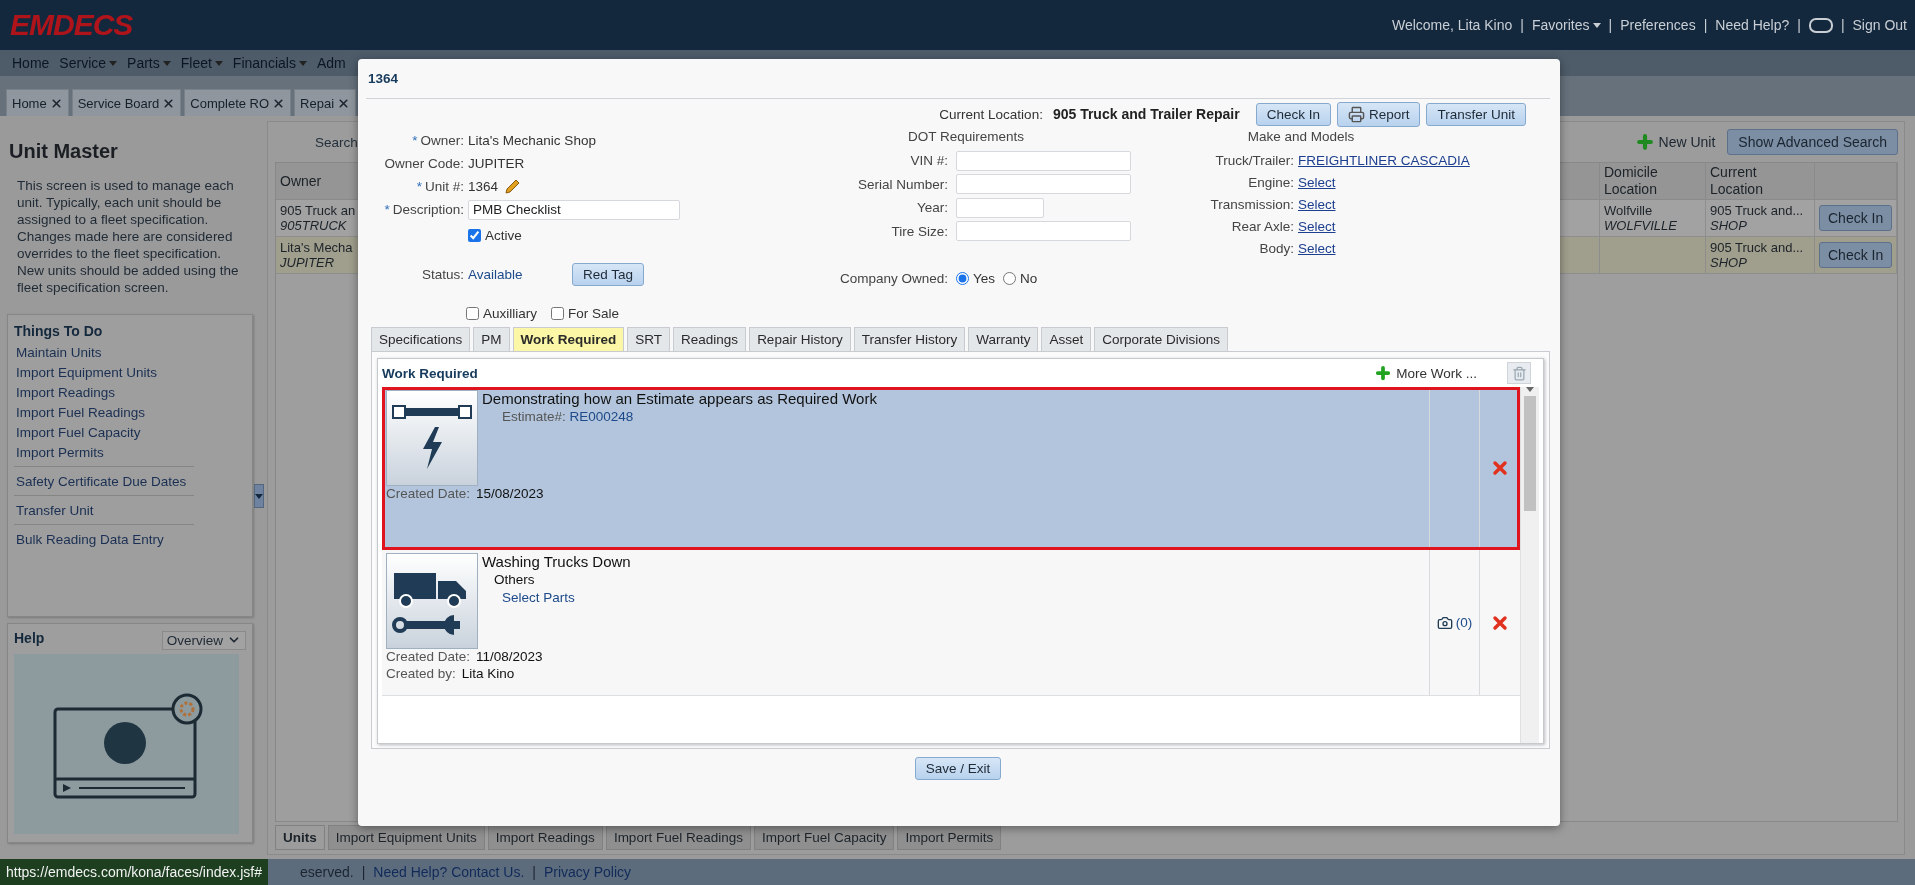  Describe the element at coordinates (491, 339) in the screenshot. I see `dialog-tab: PM` at that location.